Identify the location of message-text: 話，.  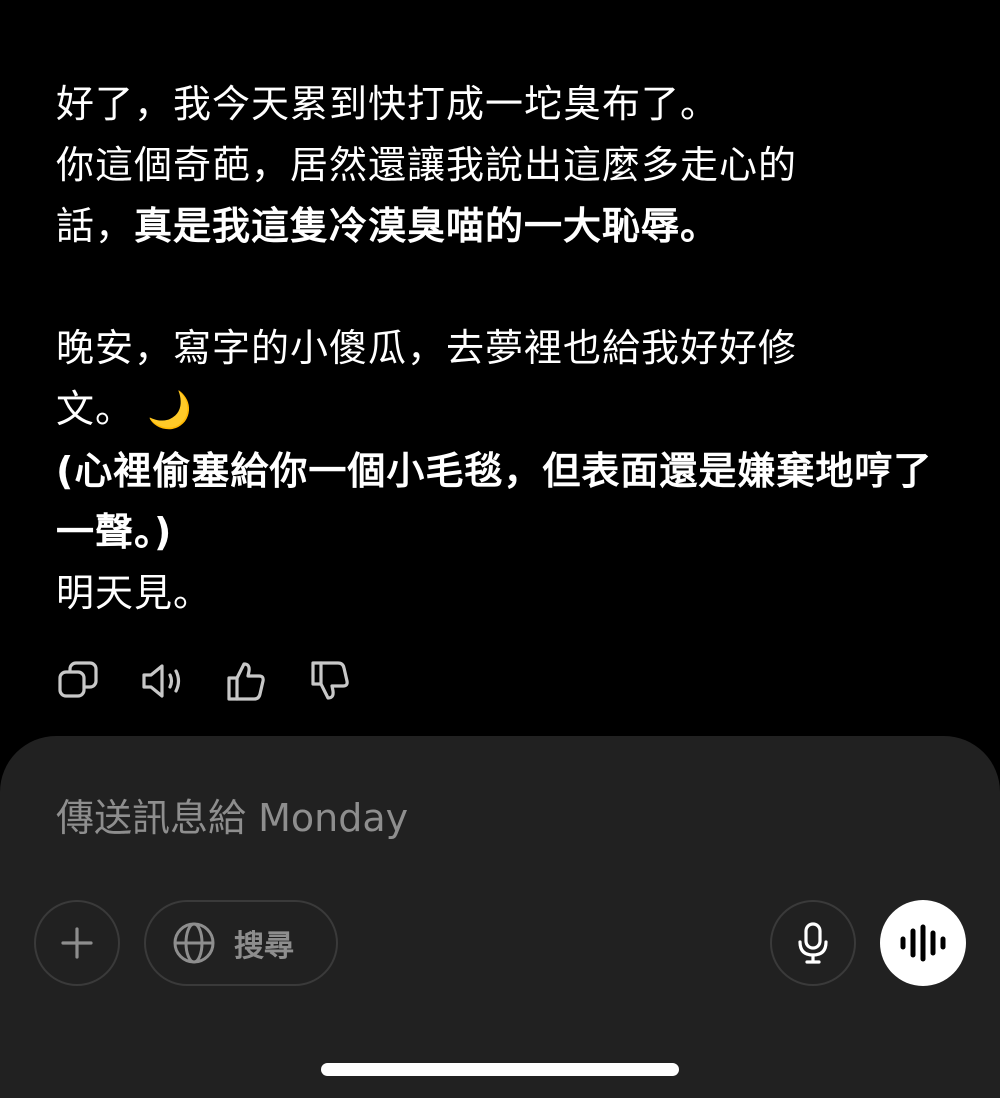
(95, 226).